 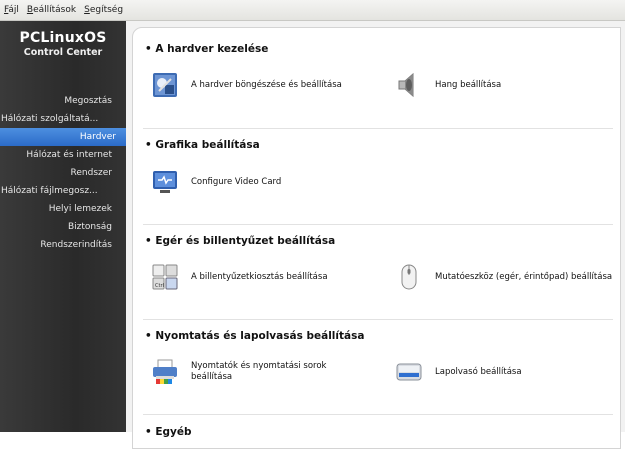 What do you see at coordinates (63, 155) in the screenshot?
I see `sidebar-item-network-internet: Hálózat és internet` at bounding box center [63, 155].